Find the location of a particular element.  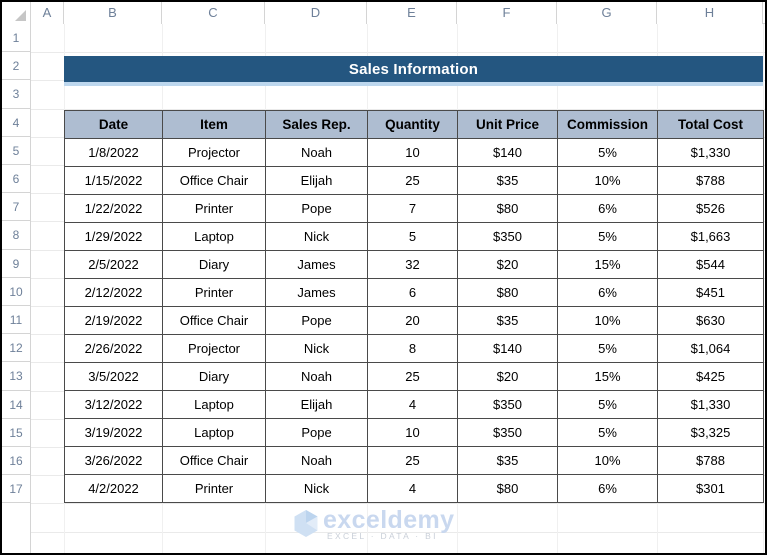

table-row: 3/26/2022 Office Chair Noah 25 $35 10% $788 is located at coordinates (414, 460).